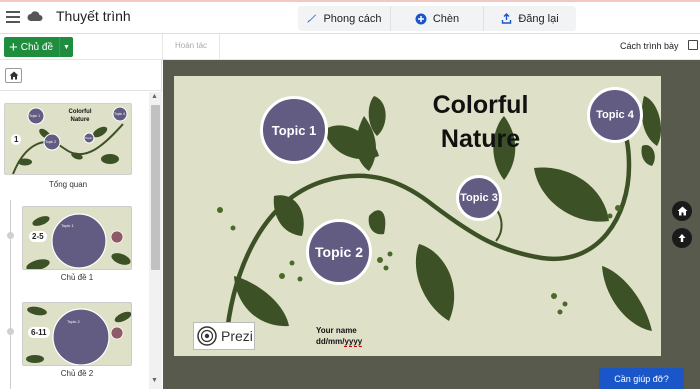 The width and height of the screenshot is (700, 389). Describe the element at coordinates (480, 122) in the screenshot. I see `slide-title: Colorful Nature` at that location.